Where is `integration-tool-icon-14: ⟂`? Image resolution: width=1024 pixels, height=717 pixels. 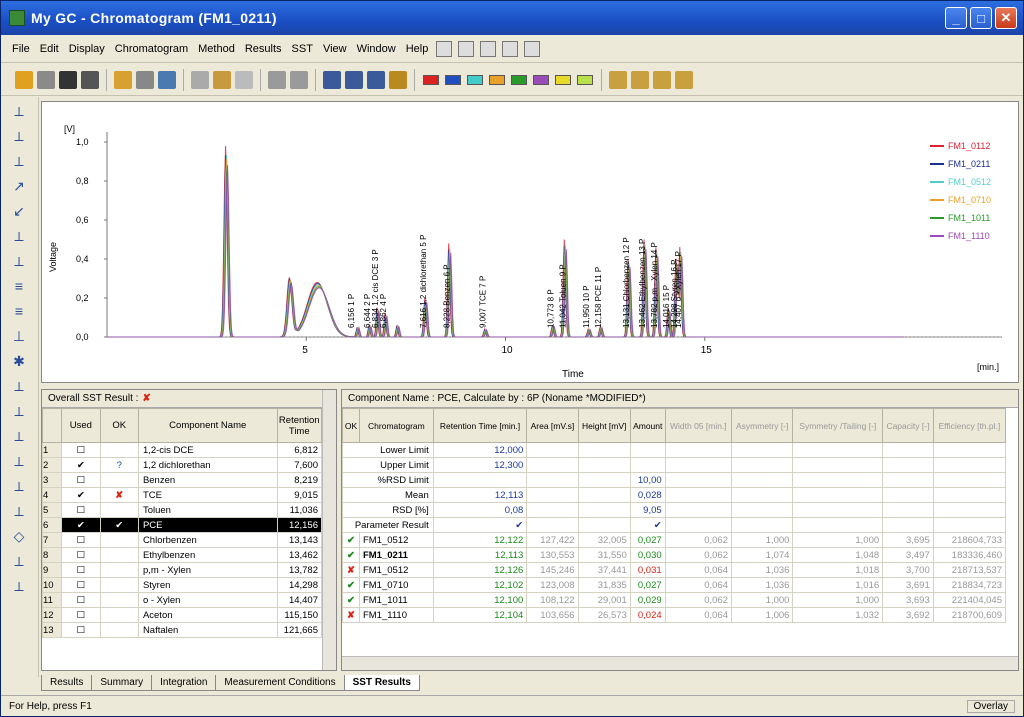
integration-tool-icon-14: ⟂ is located at coordinates (19, 436).